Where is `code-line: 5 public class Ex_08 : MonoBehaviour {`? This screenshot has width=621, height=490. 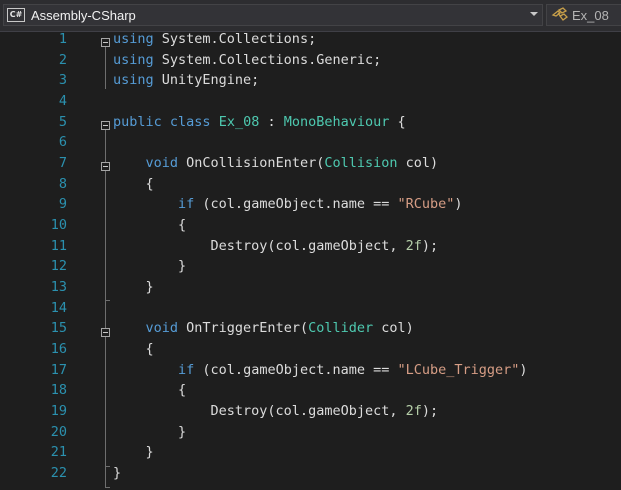 code-line: 5 public class Ex_08 : MonoBehaviour { is located at coordinates (310, 122).